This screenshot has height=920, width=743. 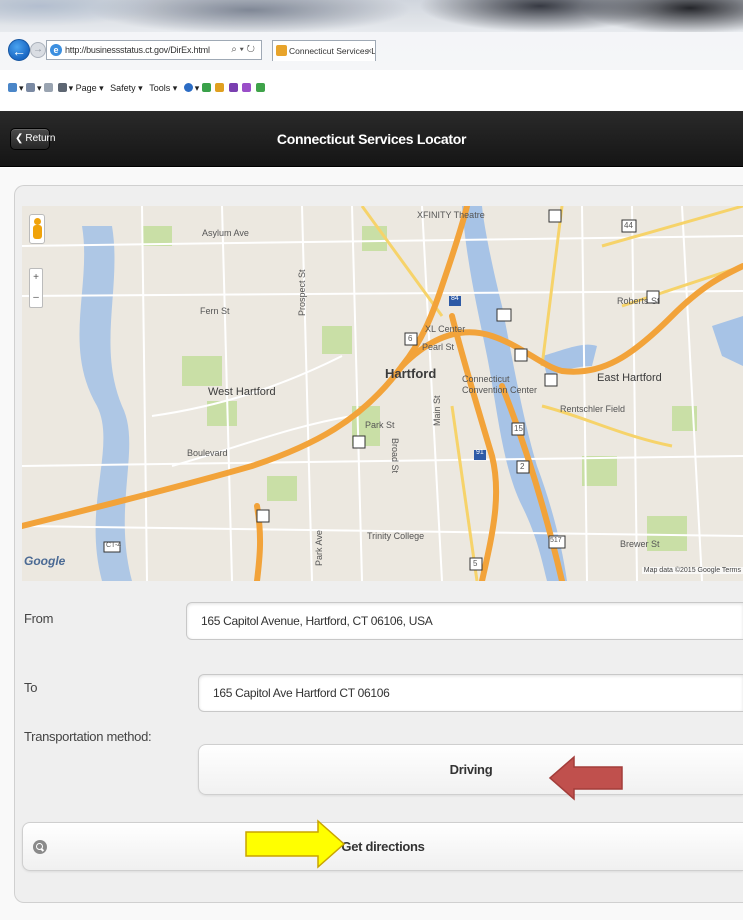 What do you see at coordinates (243, 50) in the screenshot?
I see `search-refresh-icon: ⌕ ▾ ↻` at bounding box center [243, 50].